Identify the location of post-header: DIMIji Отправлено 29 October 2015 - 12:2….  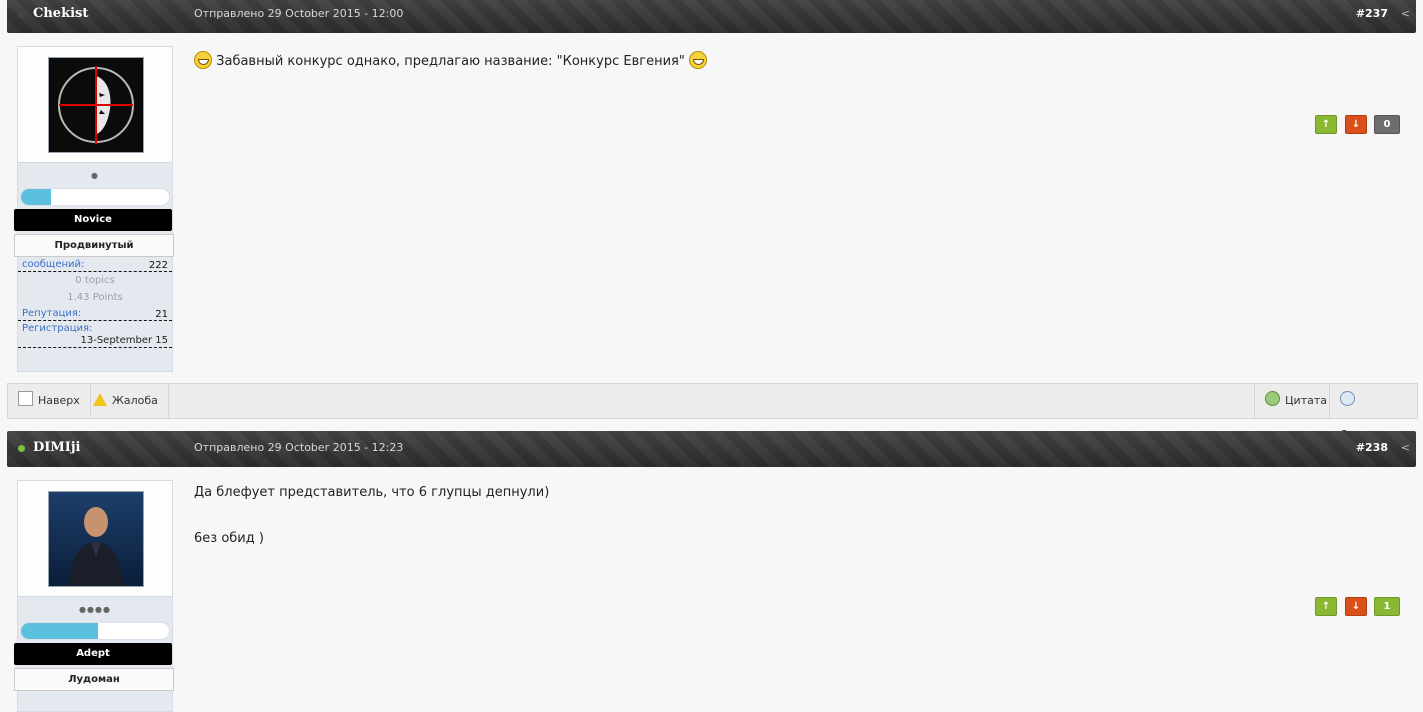
(711, 449).